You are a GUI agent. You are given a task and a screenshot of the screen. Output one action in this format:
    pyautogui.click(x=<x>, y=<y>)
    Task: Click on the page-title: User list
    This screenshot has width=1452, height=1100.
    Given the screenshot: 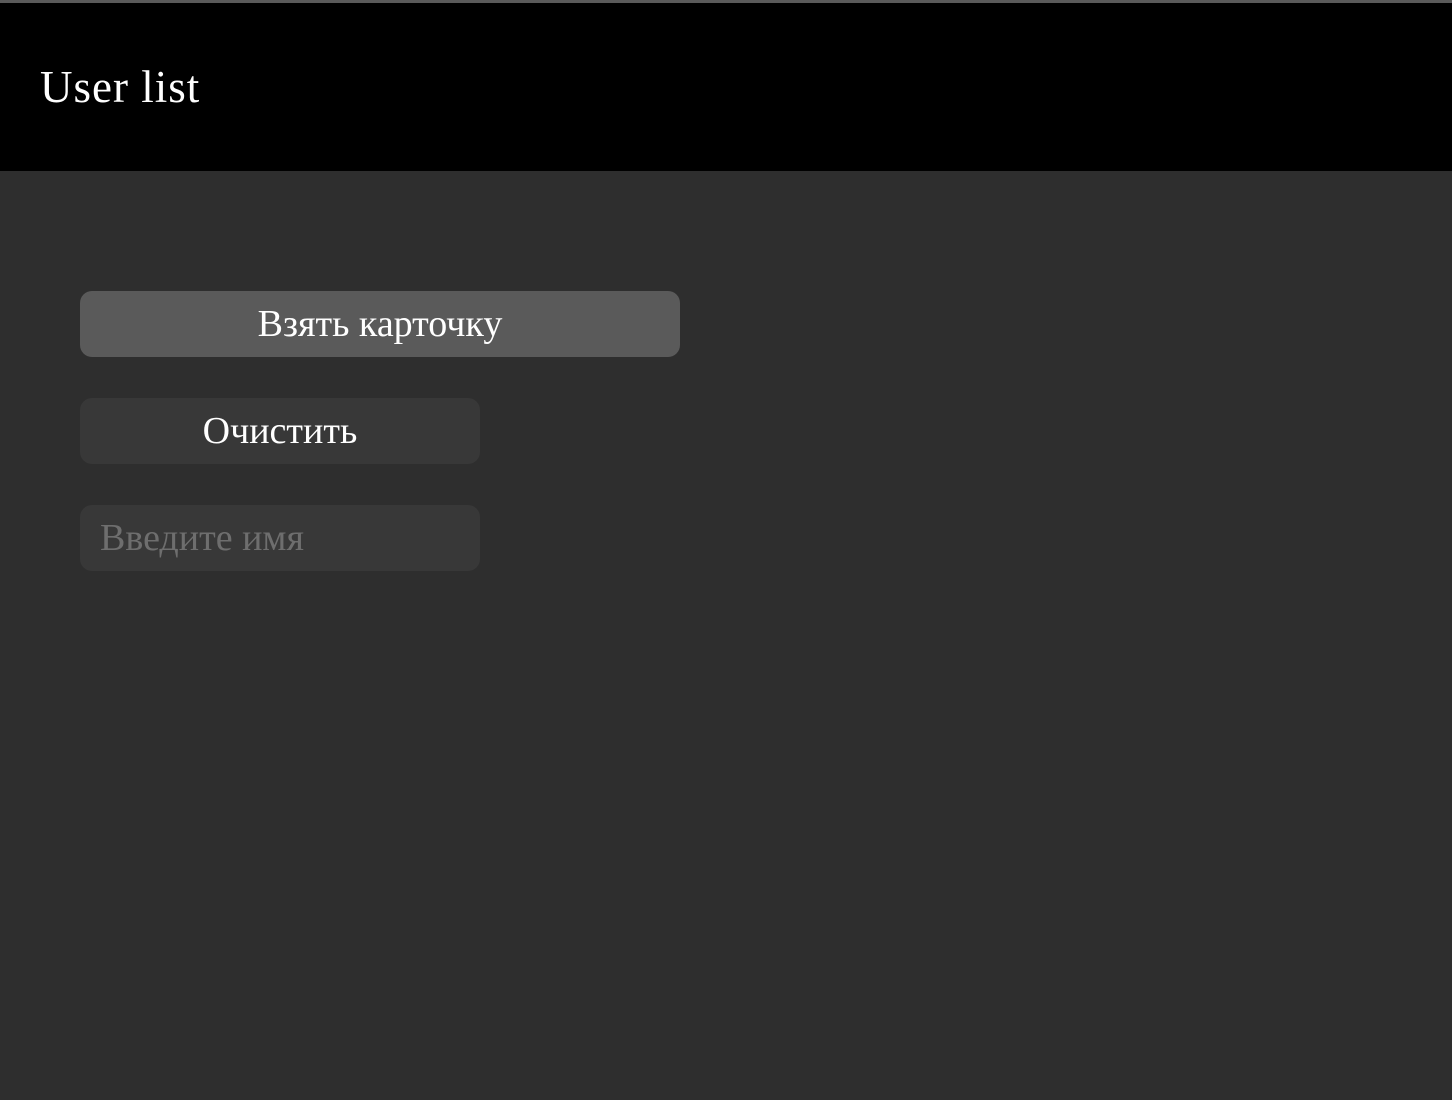 What is the action you would take?
    pyautogui.click(x=120, y=87)
    